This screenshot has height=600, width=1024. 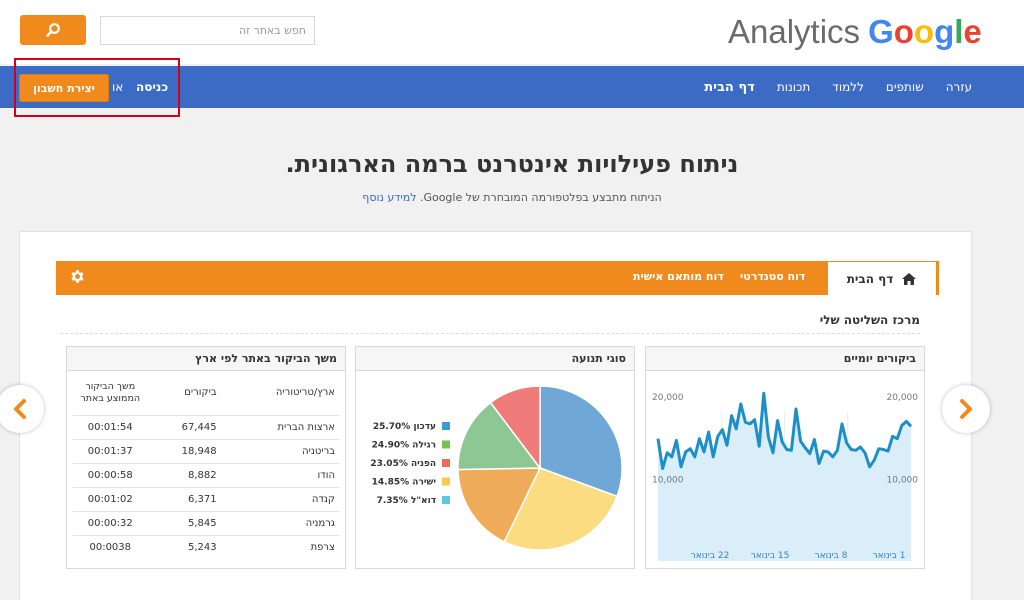 What do you see at coordinates (794, 31) in the screenshot?
I see `logo-analytics-text: Analytics` at bounding box center [794, 31].